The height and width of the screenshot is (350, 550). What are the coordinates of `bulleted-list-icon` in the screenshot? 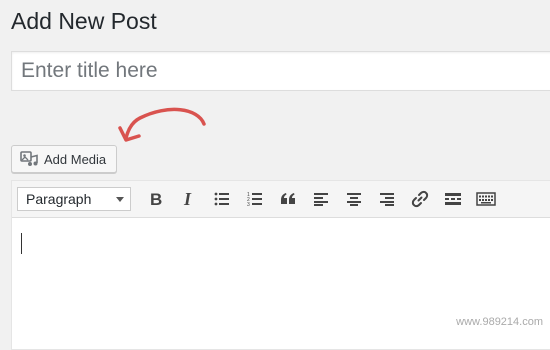 It's located at (221, 199).